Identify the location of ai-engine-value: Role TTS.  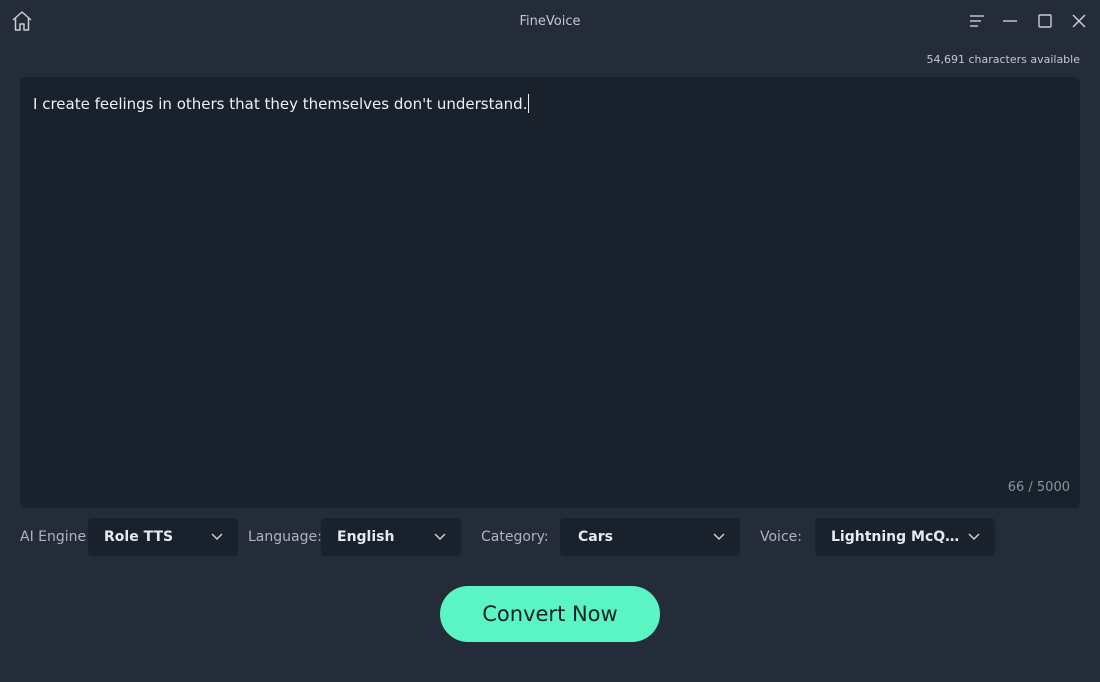
(139, 537).